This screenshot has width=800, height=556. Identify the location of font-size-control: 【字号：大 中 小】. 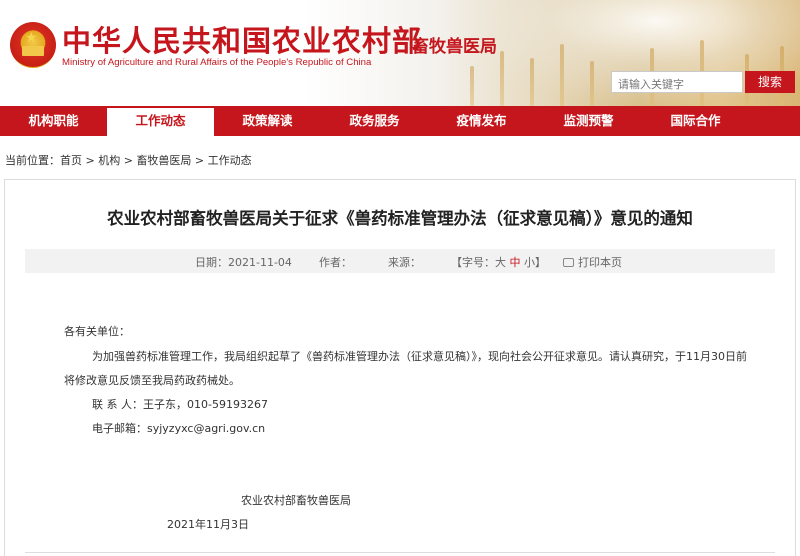
(498, 262).